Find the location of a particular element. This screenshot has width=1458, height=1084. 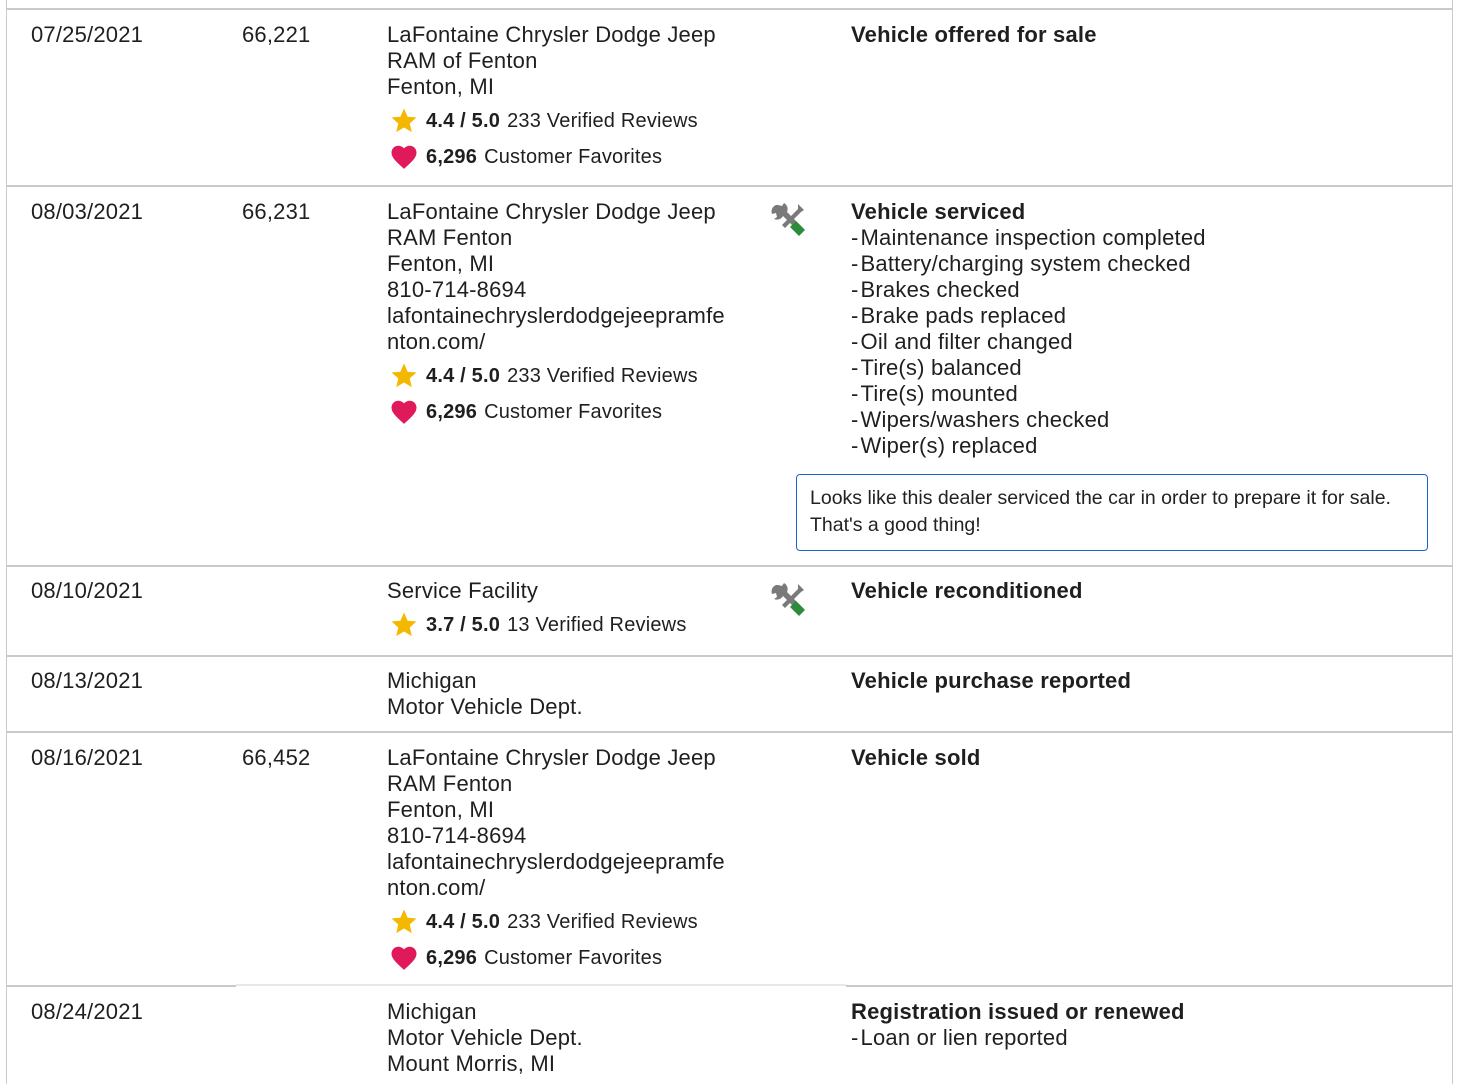

registration-item: Loan or lien reported is located at coordinates (1146, 1038).